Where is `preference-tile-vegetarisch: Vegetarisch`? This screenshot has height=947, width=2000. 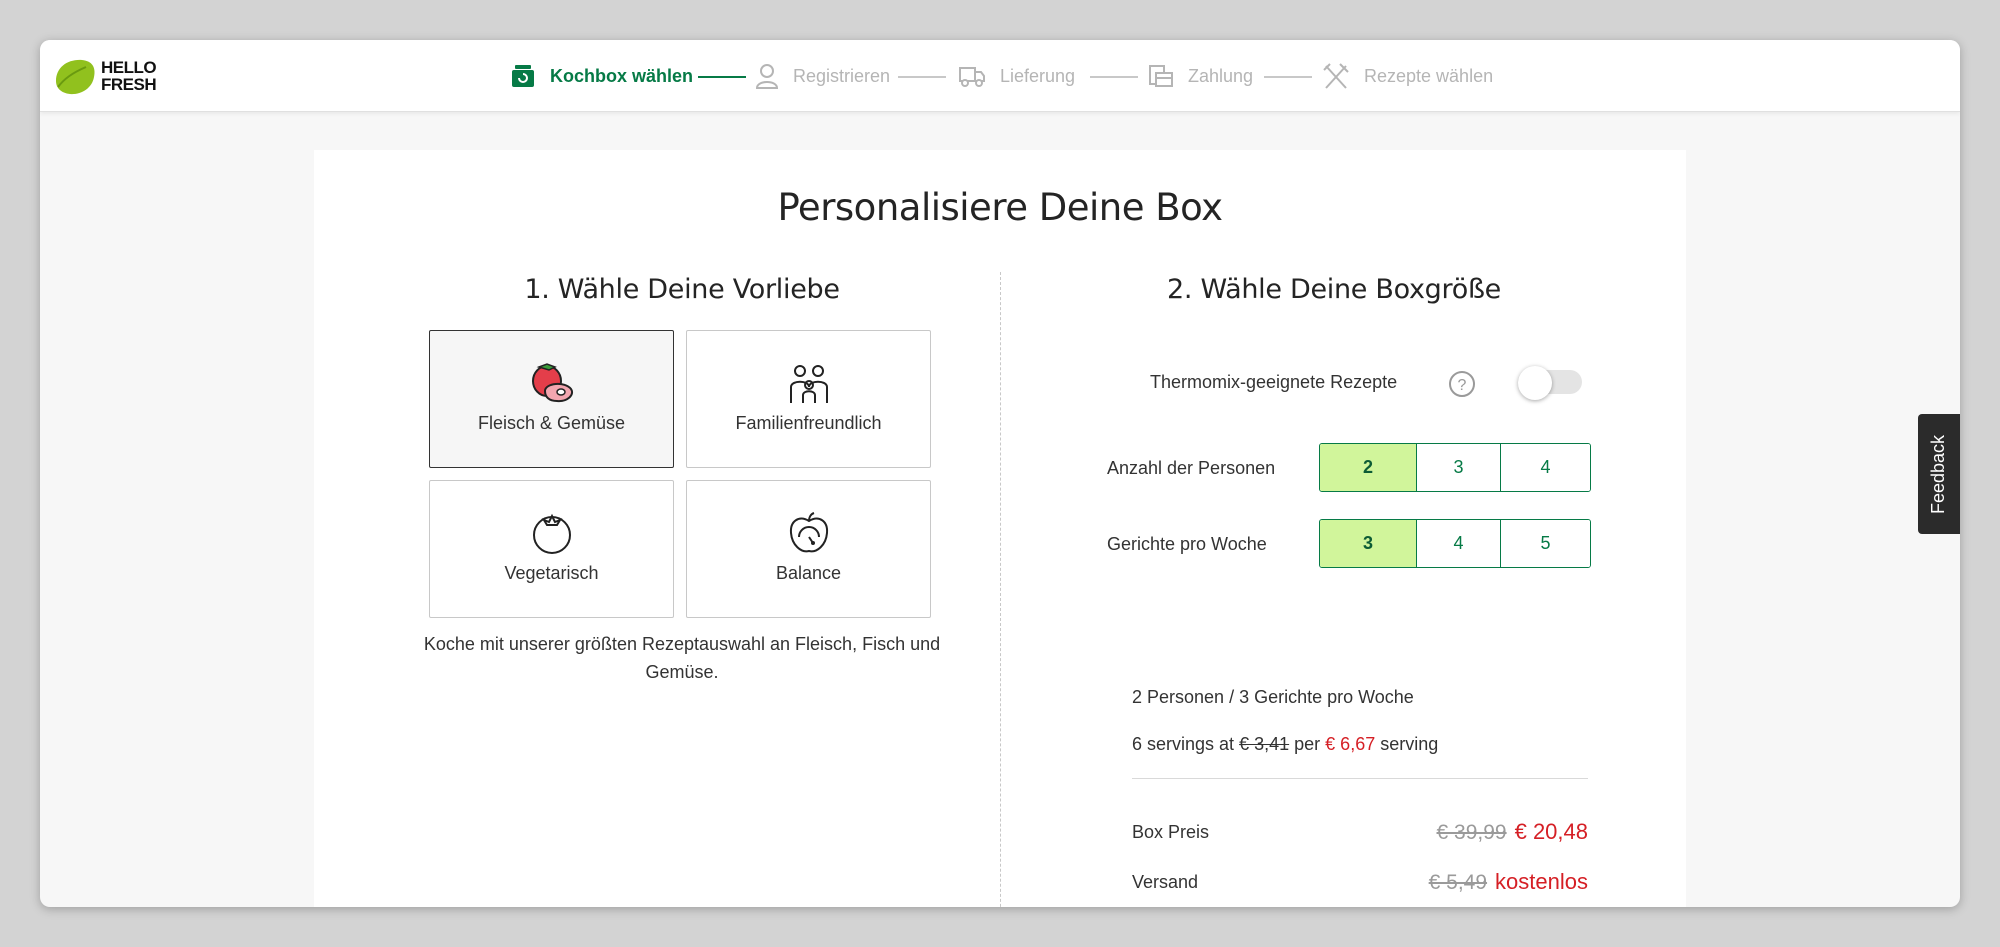 preference-tile-vegetarisch: Vegetarisch is located at coordinates (551, 549).